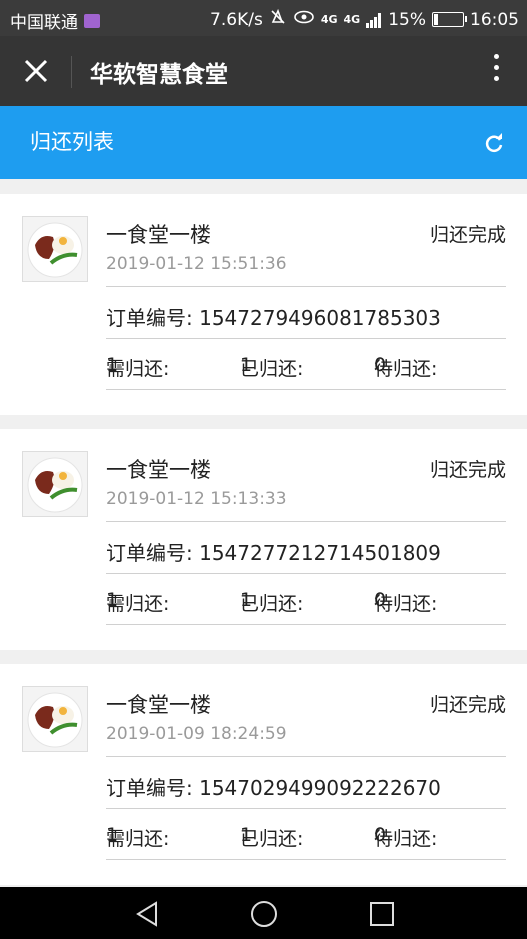 The image size is (527, 939). What do you see at coordinates (147, 914) in the screenshot?
I see `back-triangle-icon` at bounding box center [147, 914].